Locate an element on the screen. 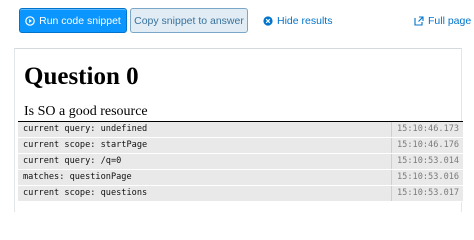 The width and height of the screenshot is (474, 240). hide-results-link: Hide results is located at coordinates (297, 21).